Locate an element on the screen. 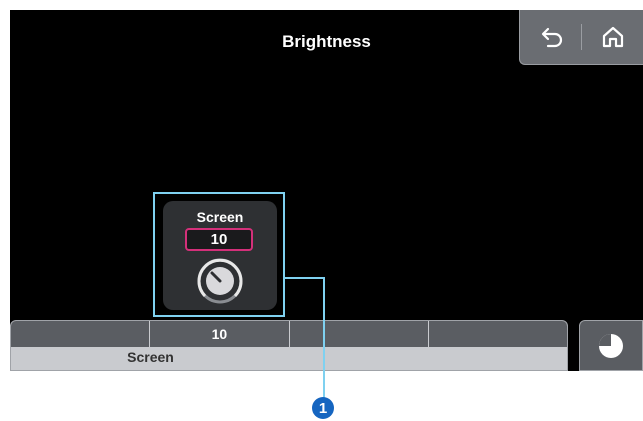 The image size is (643, 421). callout-number-badge: 1 is located at coordinates (323, 408).